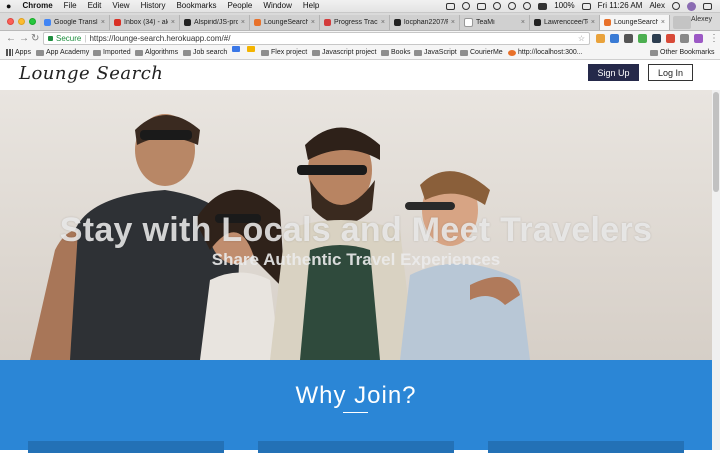 The height and width of the screenshot is (453, 720). Describe the element at coordinates (482, 6) in the screenshot. I see `display-icon` at that location.